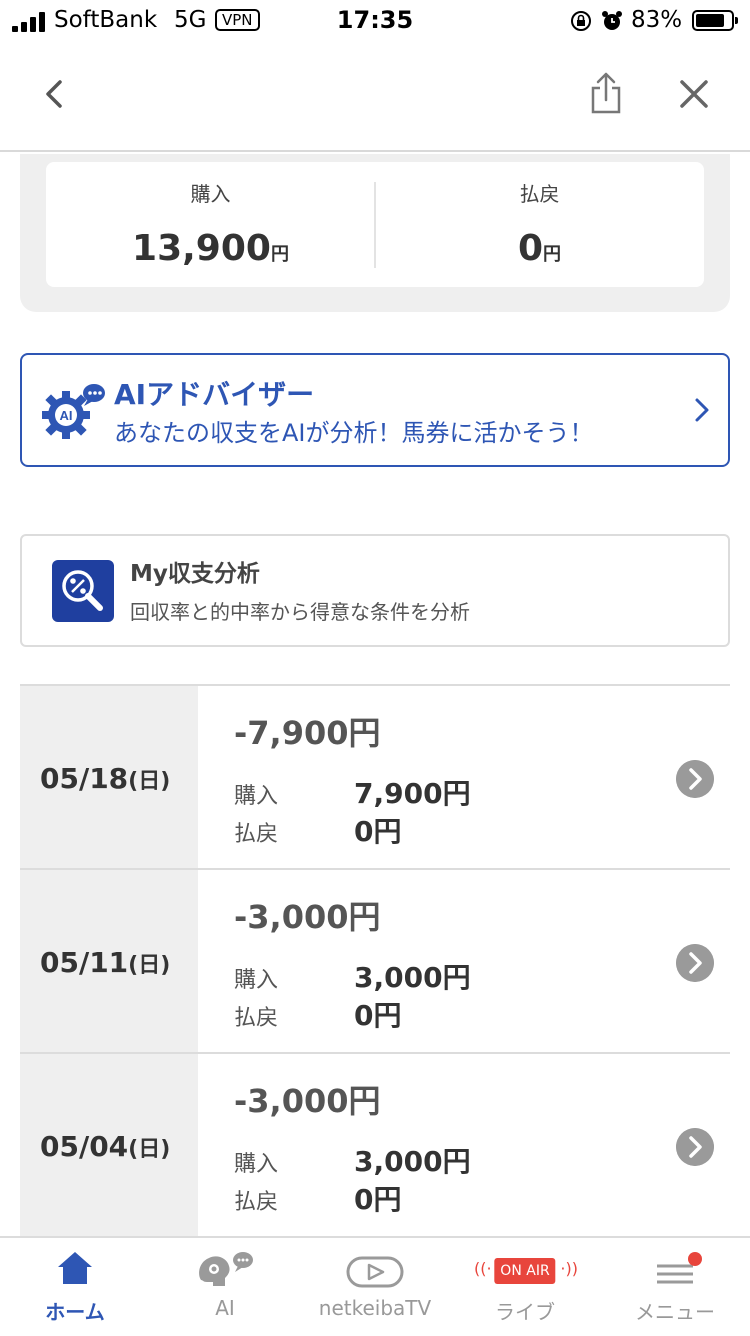 Image resolution: width=750 pixels, height=1336 pixels. I want to click on status-bar: SoftBank 5G VPN 17:35 83%, so click(375, 22).